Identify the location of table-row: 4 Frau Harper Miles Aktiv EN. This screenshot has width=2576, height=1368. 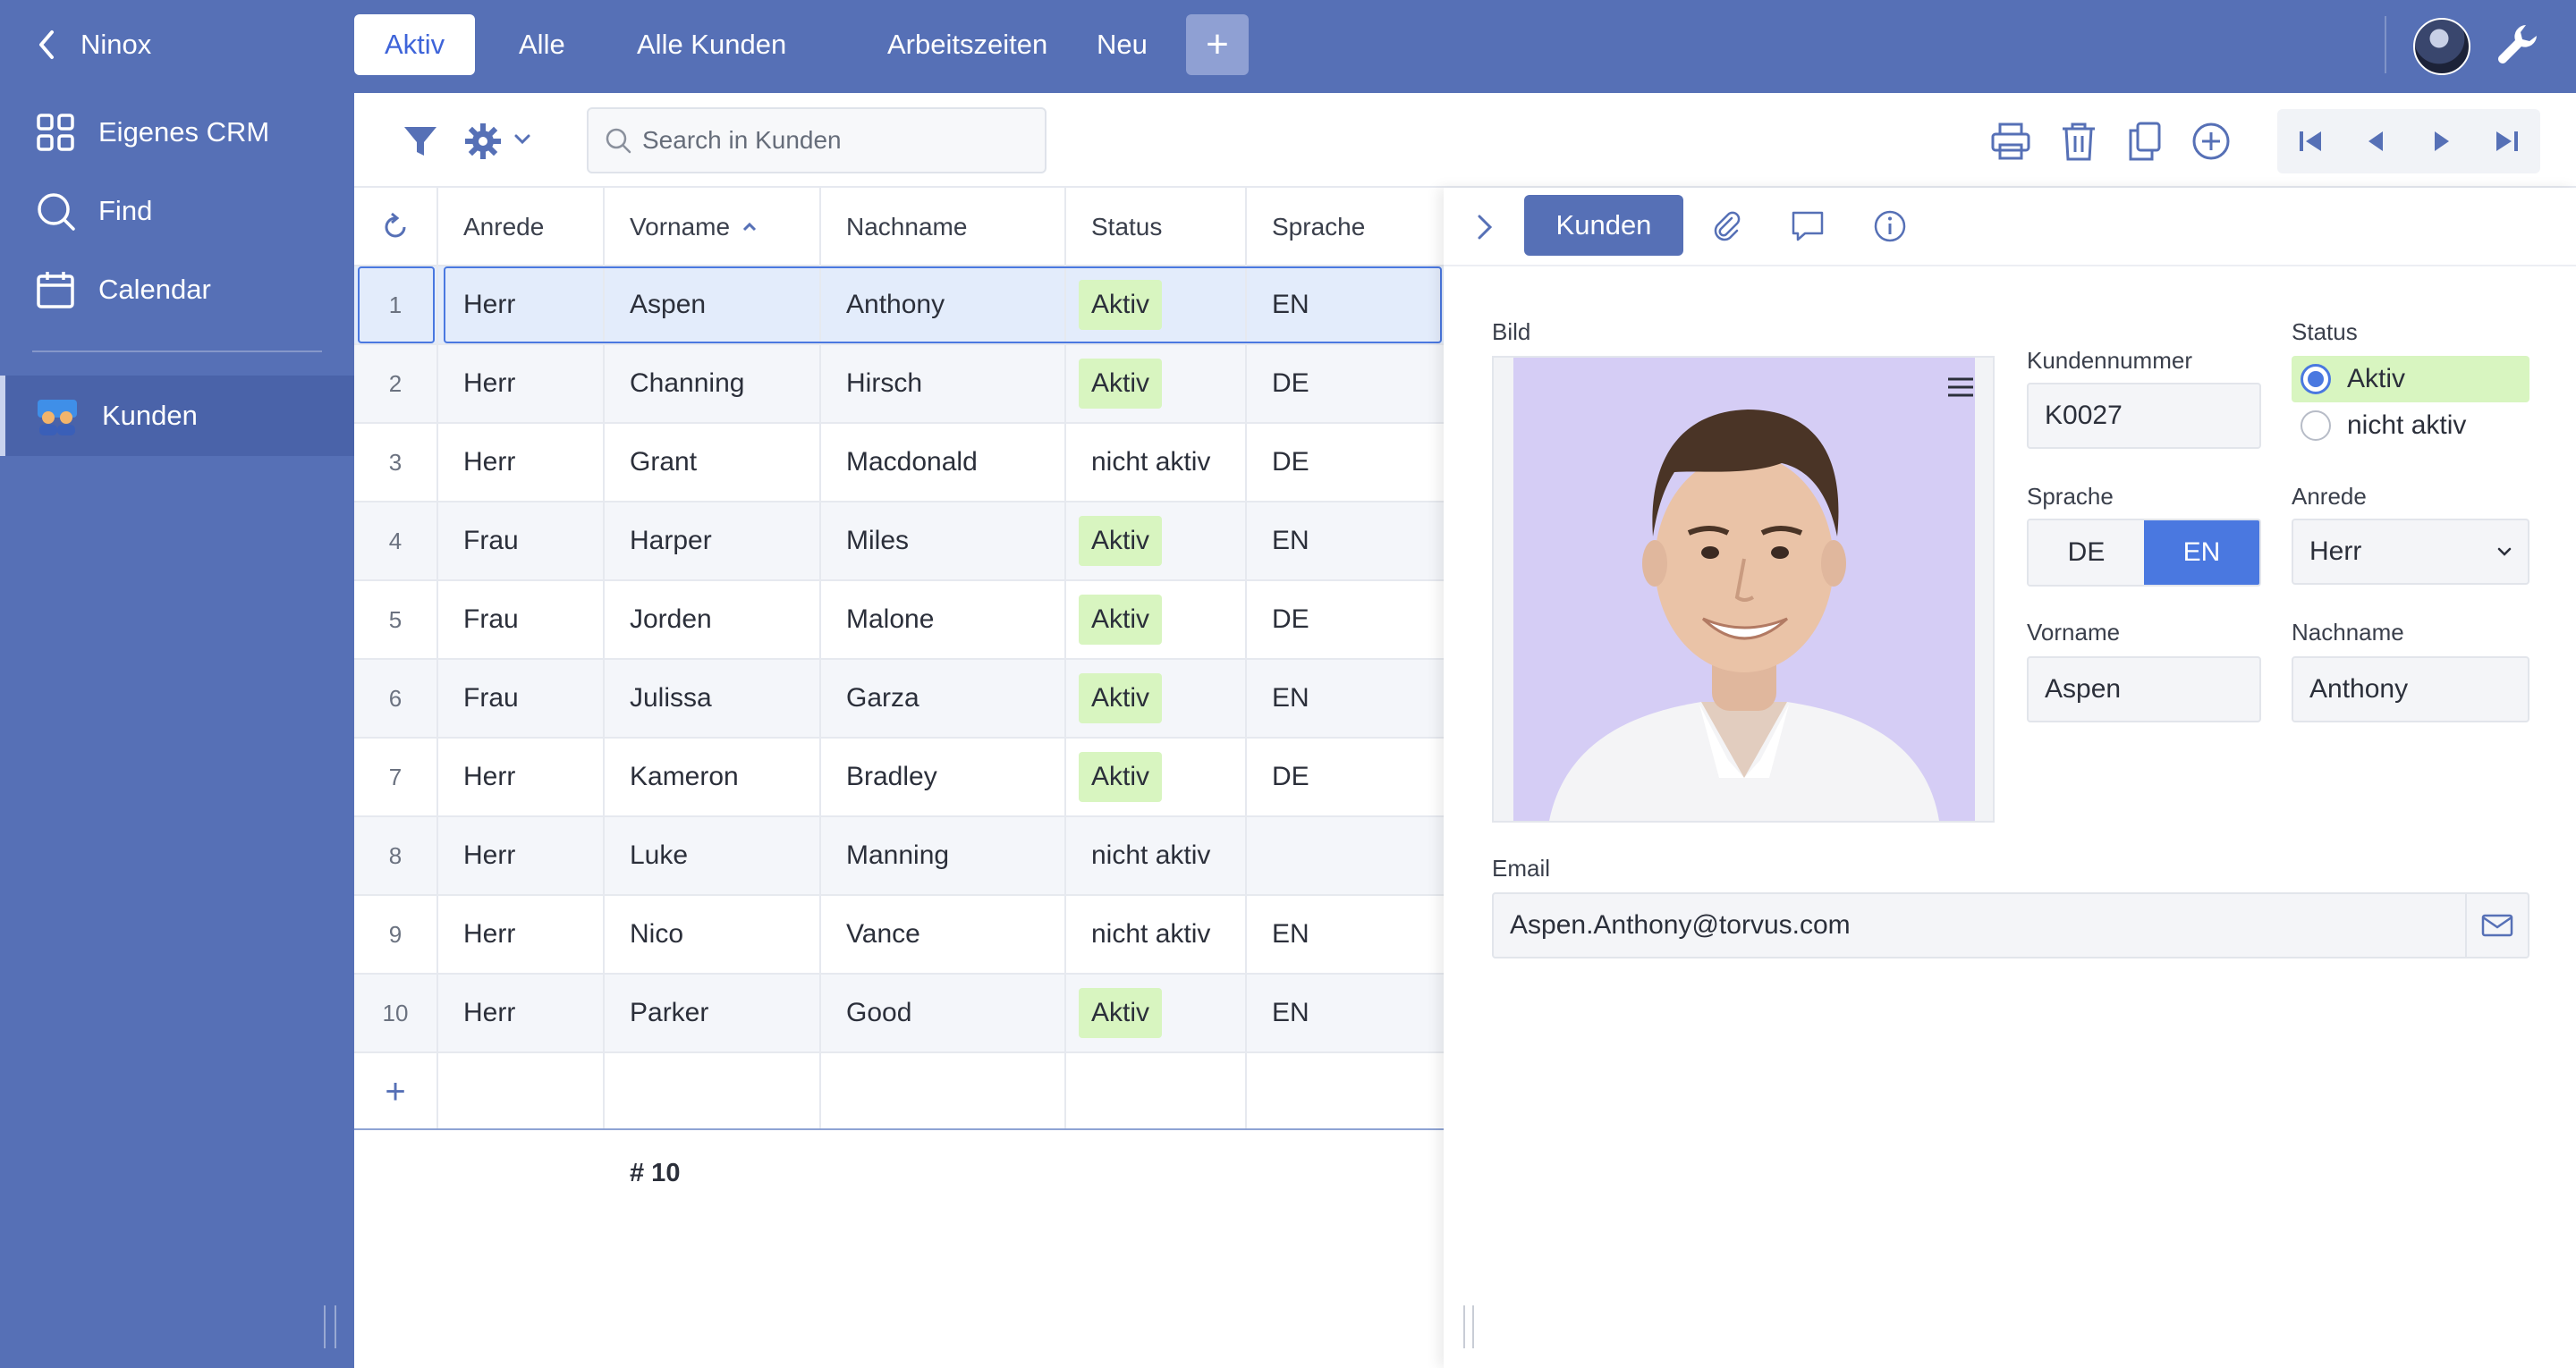
(899, 541).